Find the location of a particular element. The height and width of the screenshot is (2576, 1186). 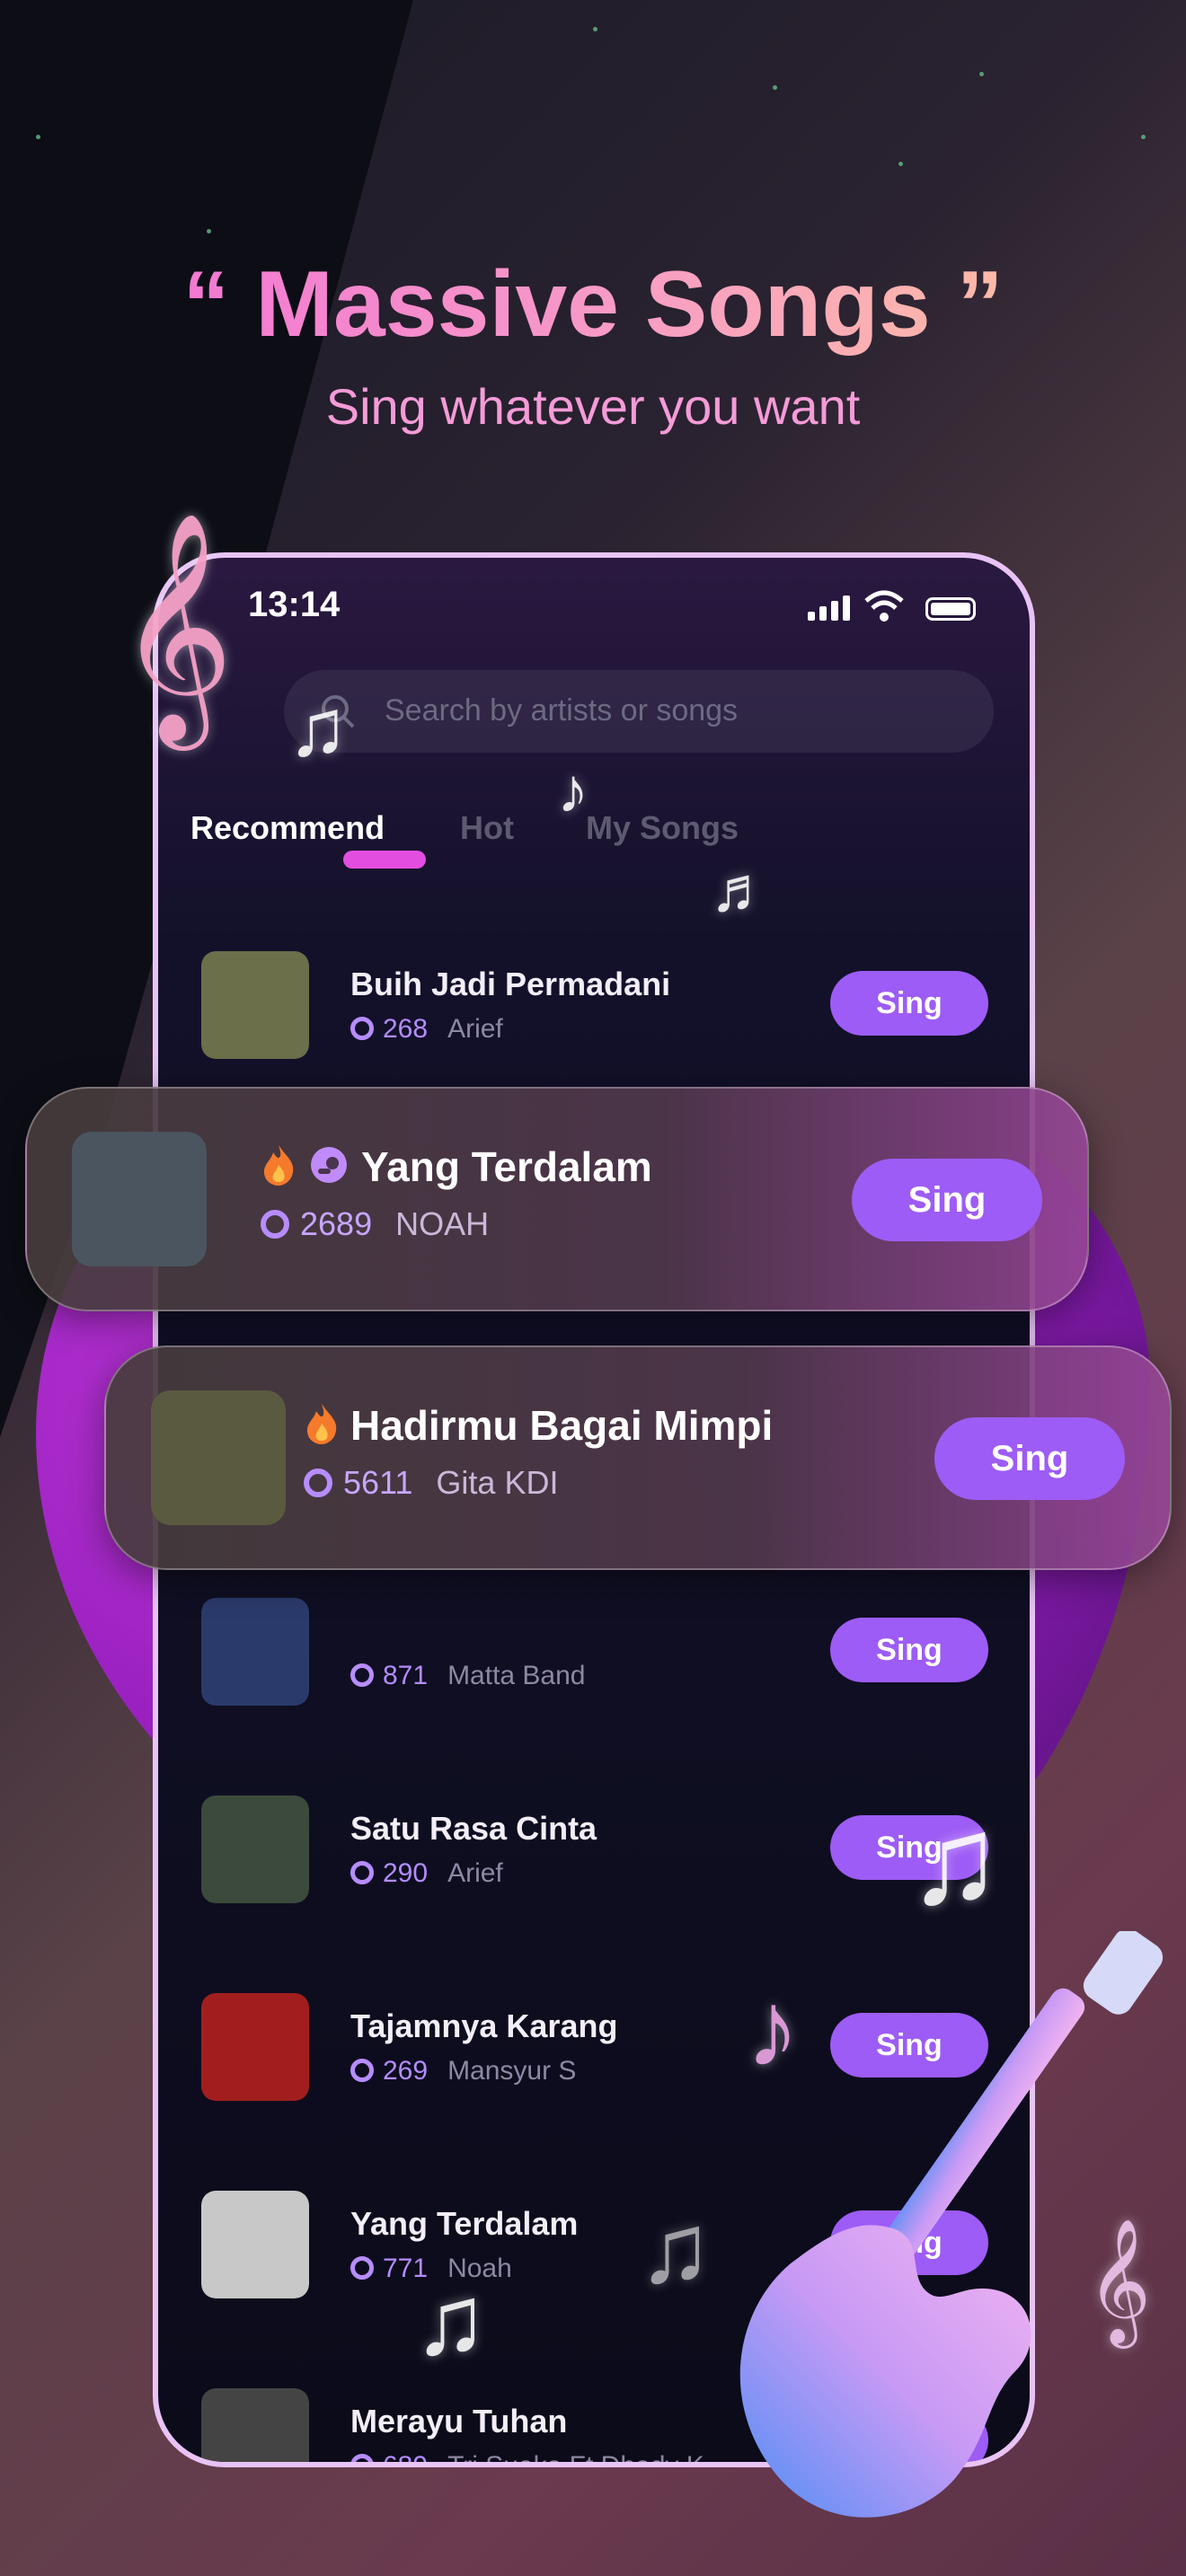

song-meta: 269 Mansyur S is located at coordinates (463, 2071).